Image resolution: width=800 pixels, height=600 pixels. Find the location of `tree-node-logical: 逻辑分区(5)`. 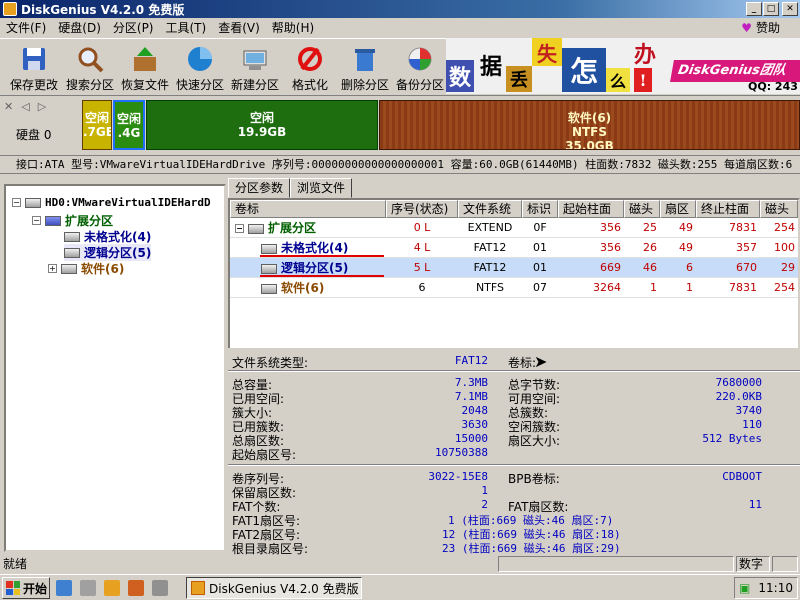

tree-node-logical: 逻辑分区(5) is located at coordinates (108, 252).